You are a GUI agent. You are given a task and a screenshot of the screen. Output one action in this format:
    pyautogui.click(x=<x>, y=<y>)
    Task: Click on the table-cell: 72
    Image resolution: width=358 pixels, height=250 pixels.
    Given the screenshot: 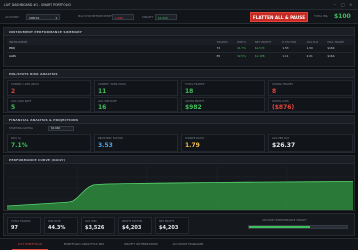 What is the action you would take?
    pyautogui.click(x=218, y=48)
    